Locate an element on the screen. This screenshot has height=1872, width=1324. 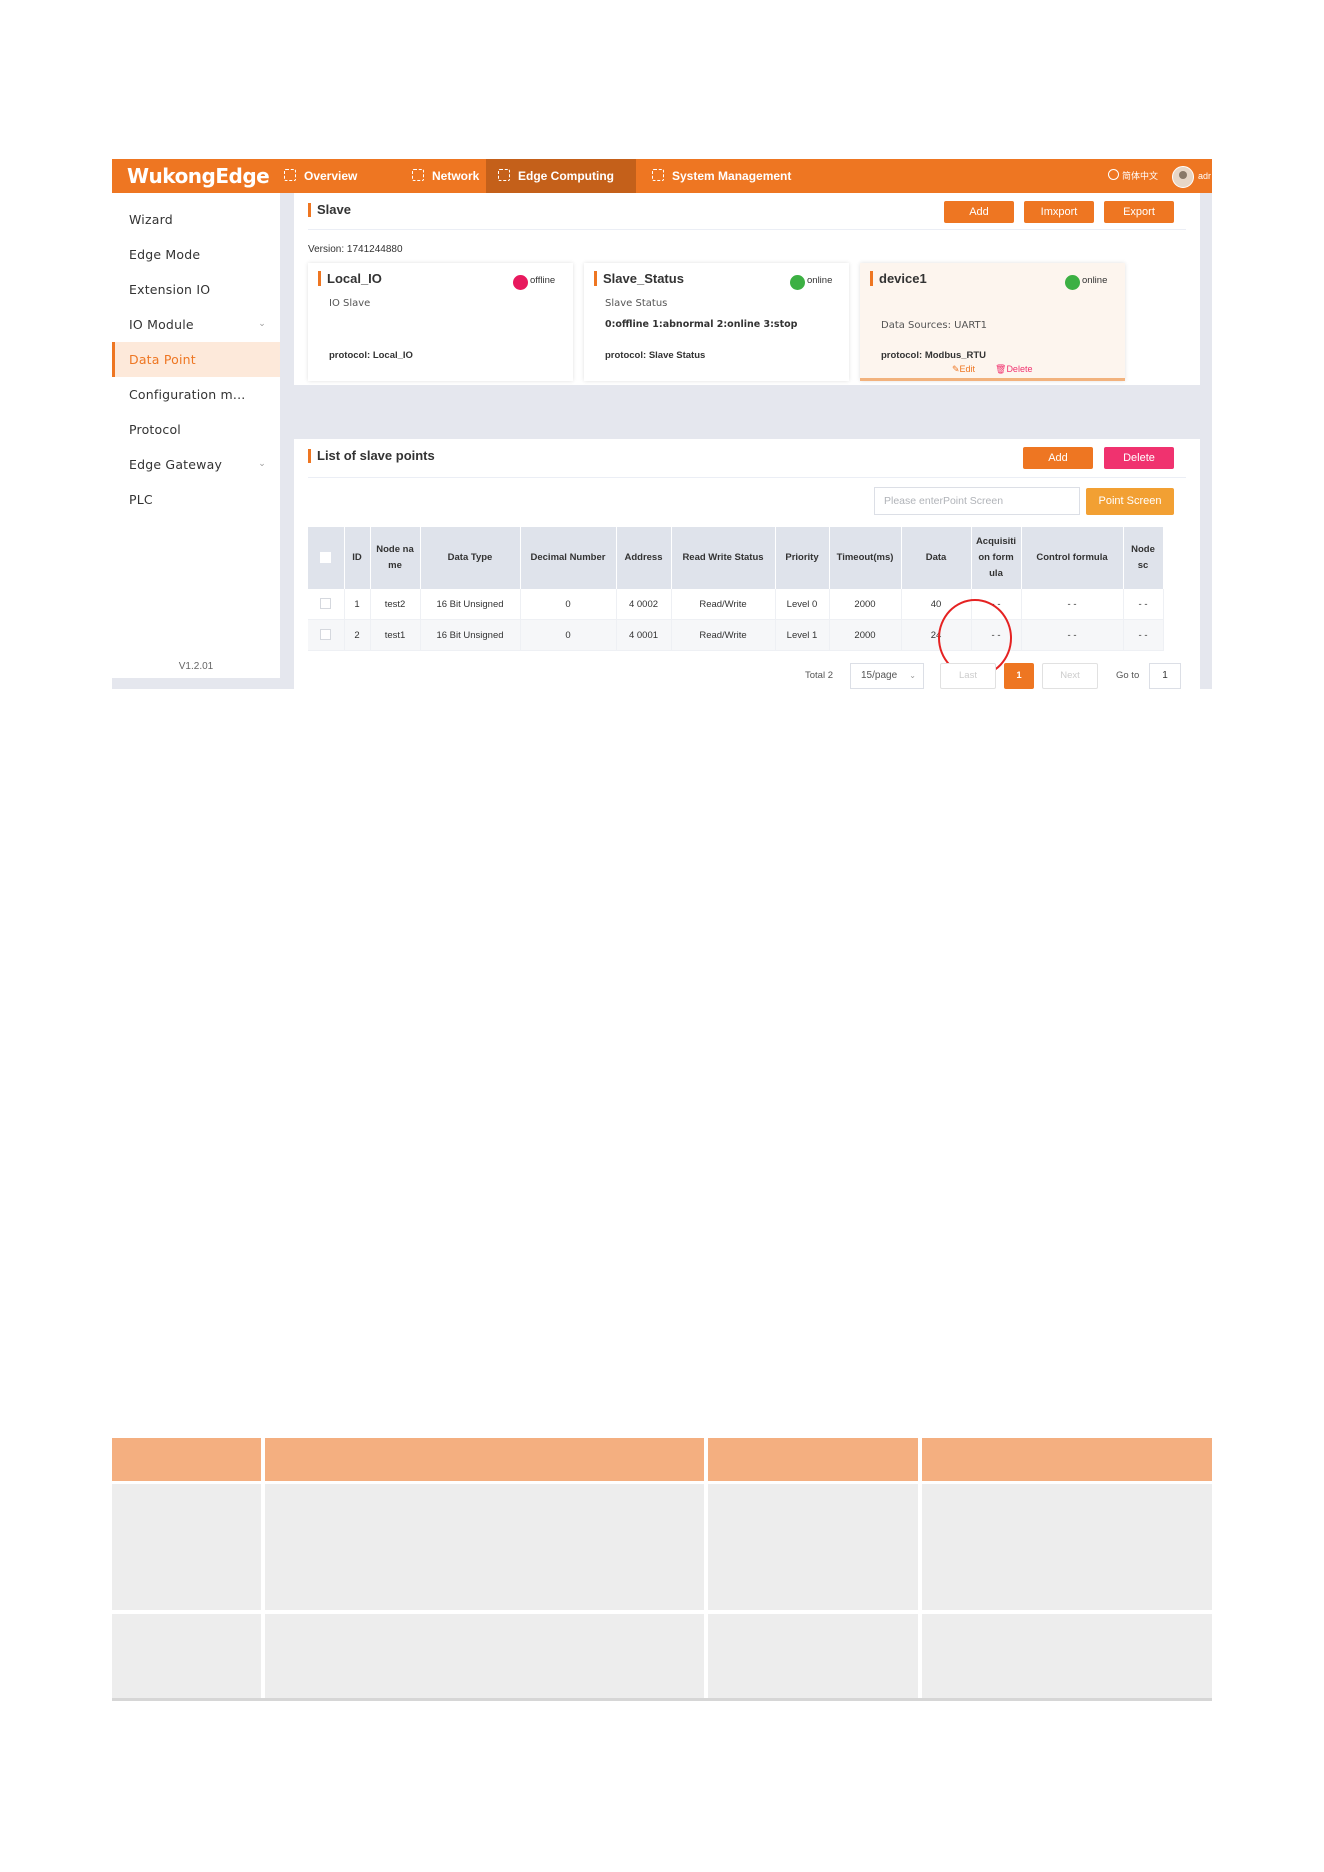
user-name: adr is located at coordinates (1204, 176).